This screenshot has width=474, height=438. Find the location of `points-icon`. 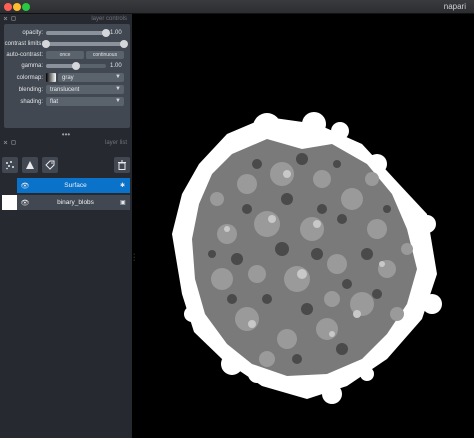

points-icon is located at coordinates (10, 165).